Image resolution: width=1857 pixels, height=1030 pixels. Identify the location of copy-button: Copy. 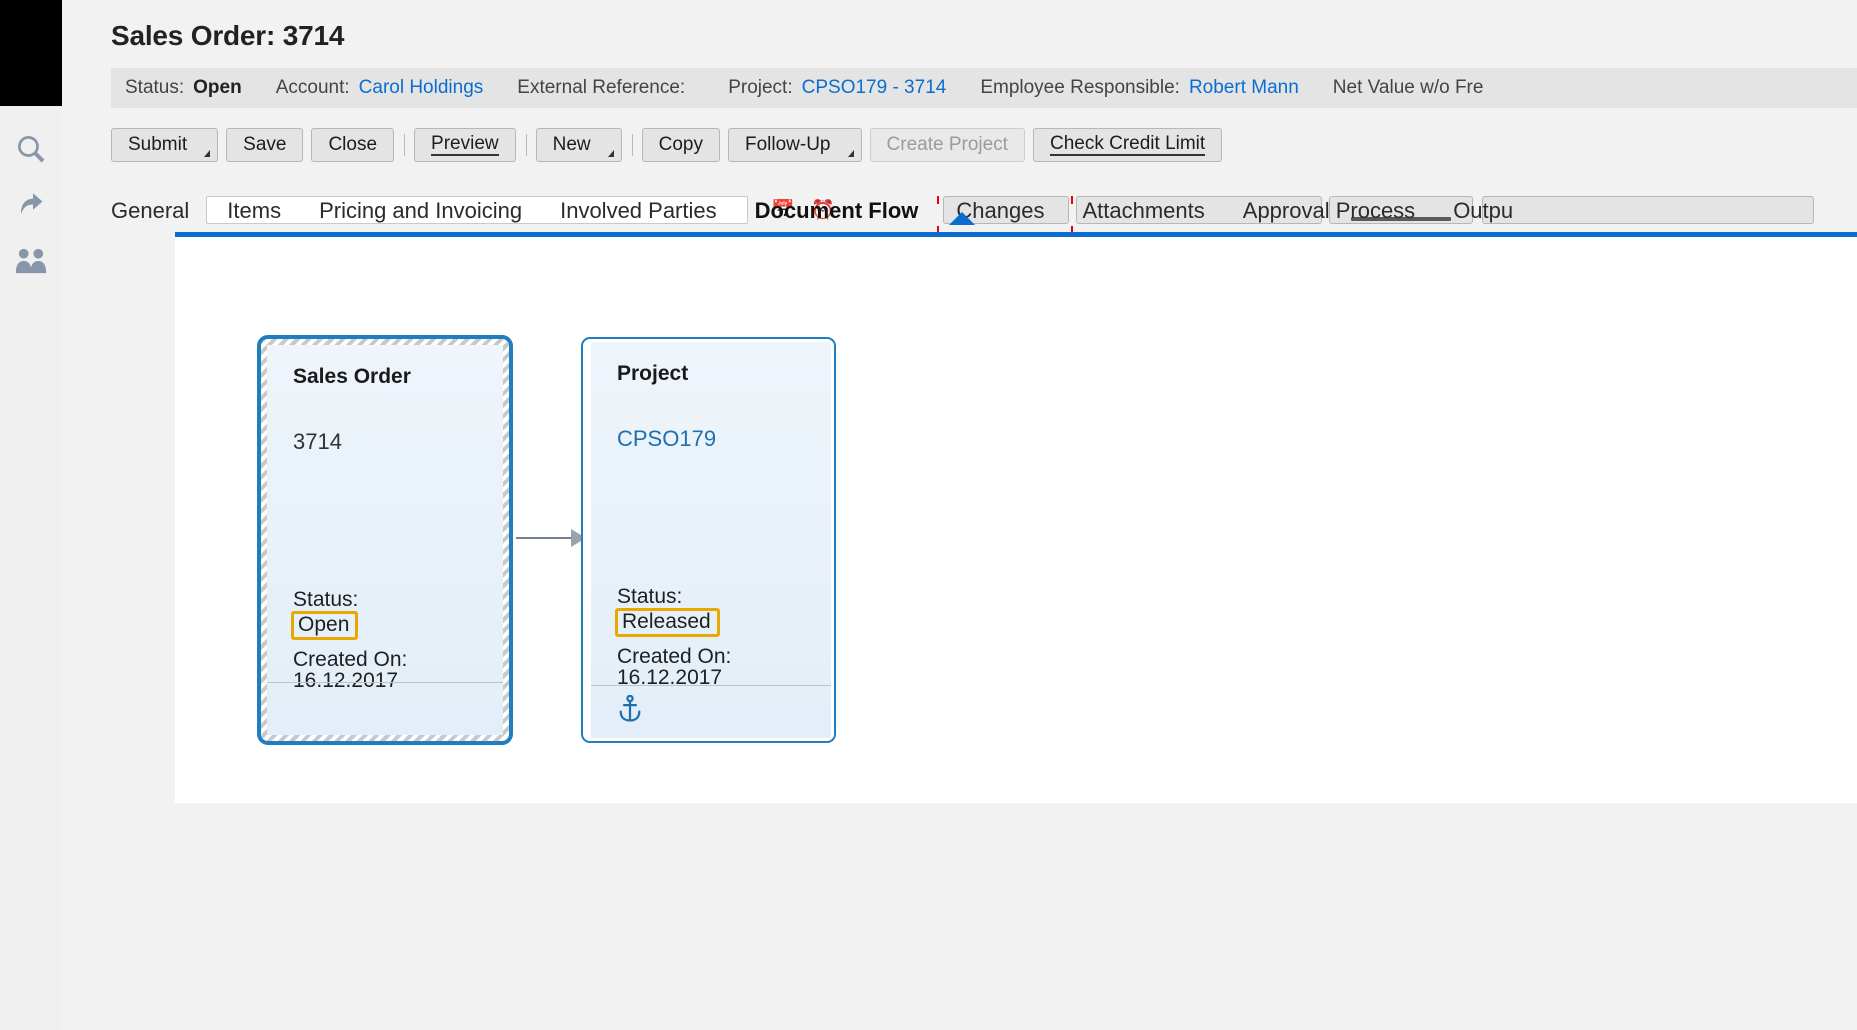
(680, 145).